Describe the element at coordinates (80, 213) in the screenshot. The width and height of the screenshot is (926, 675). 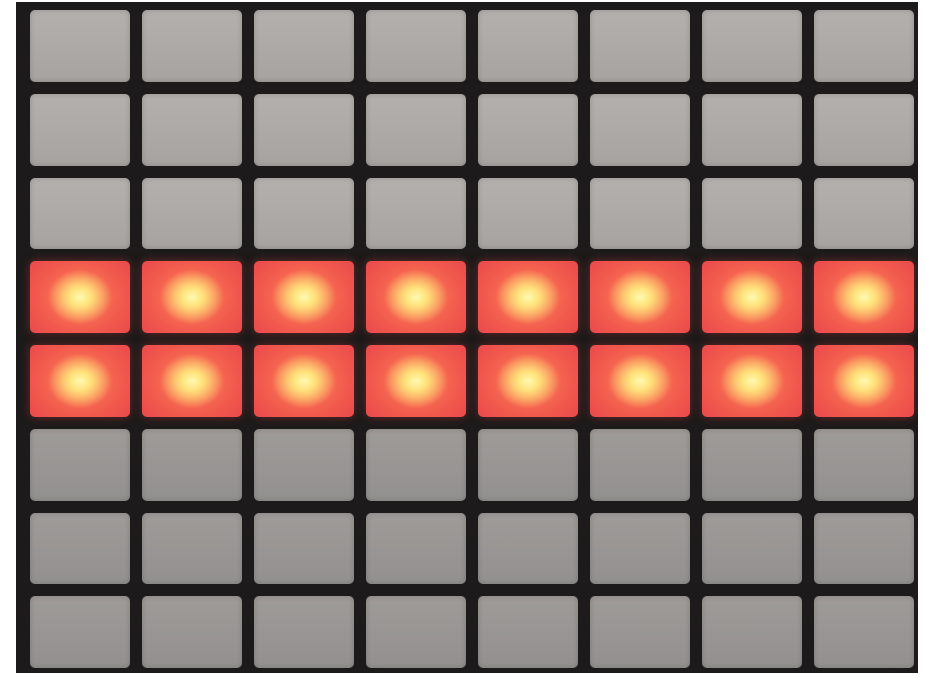
I see `pad-r3-c1` at that location.